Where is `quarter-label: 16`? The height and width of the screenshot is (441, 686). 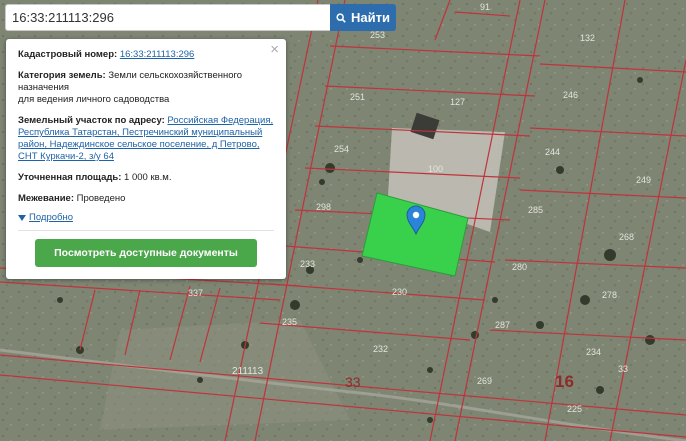
quarter-label: 16 is located at coordinates (564, 381).